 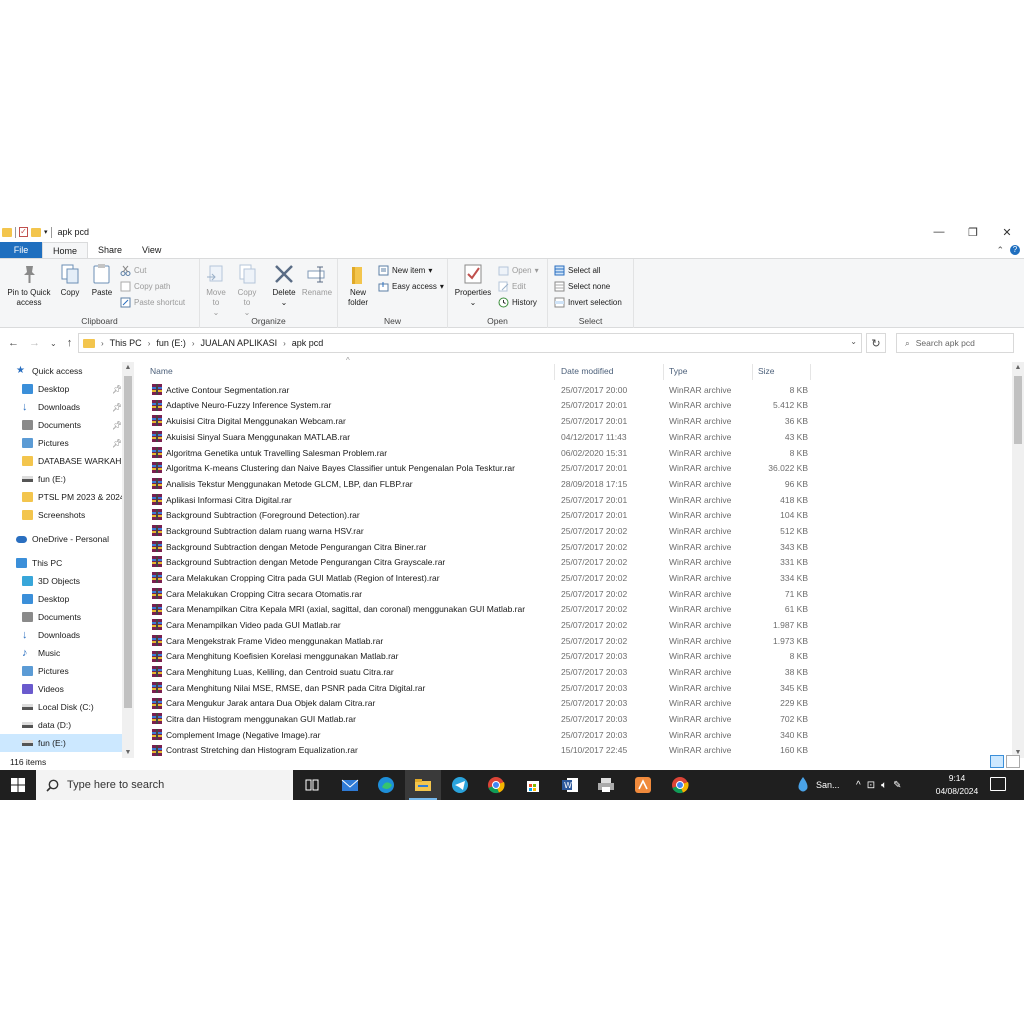 I want to click on mail-icon, so click(x=350, y=785).